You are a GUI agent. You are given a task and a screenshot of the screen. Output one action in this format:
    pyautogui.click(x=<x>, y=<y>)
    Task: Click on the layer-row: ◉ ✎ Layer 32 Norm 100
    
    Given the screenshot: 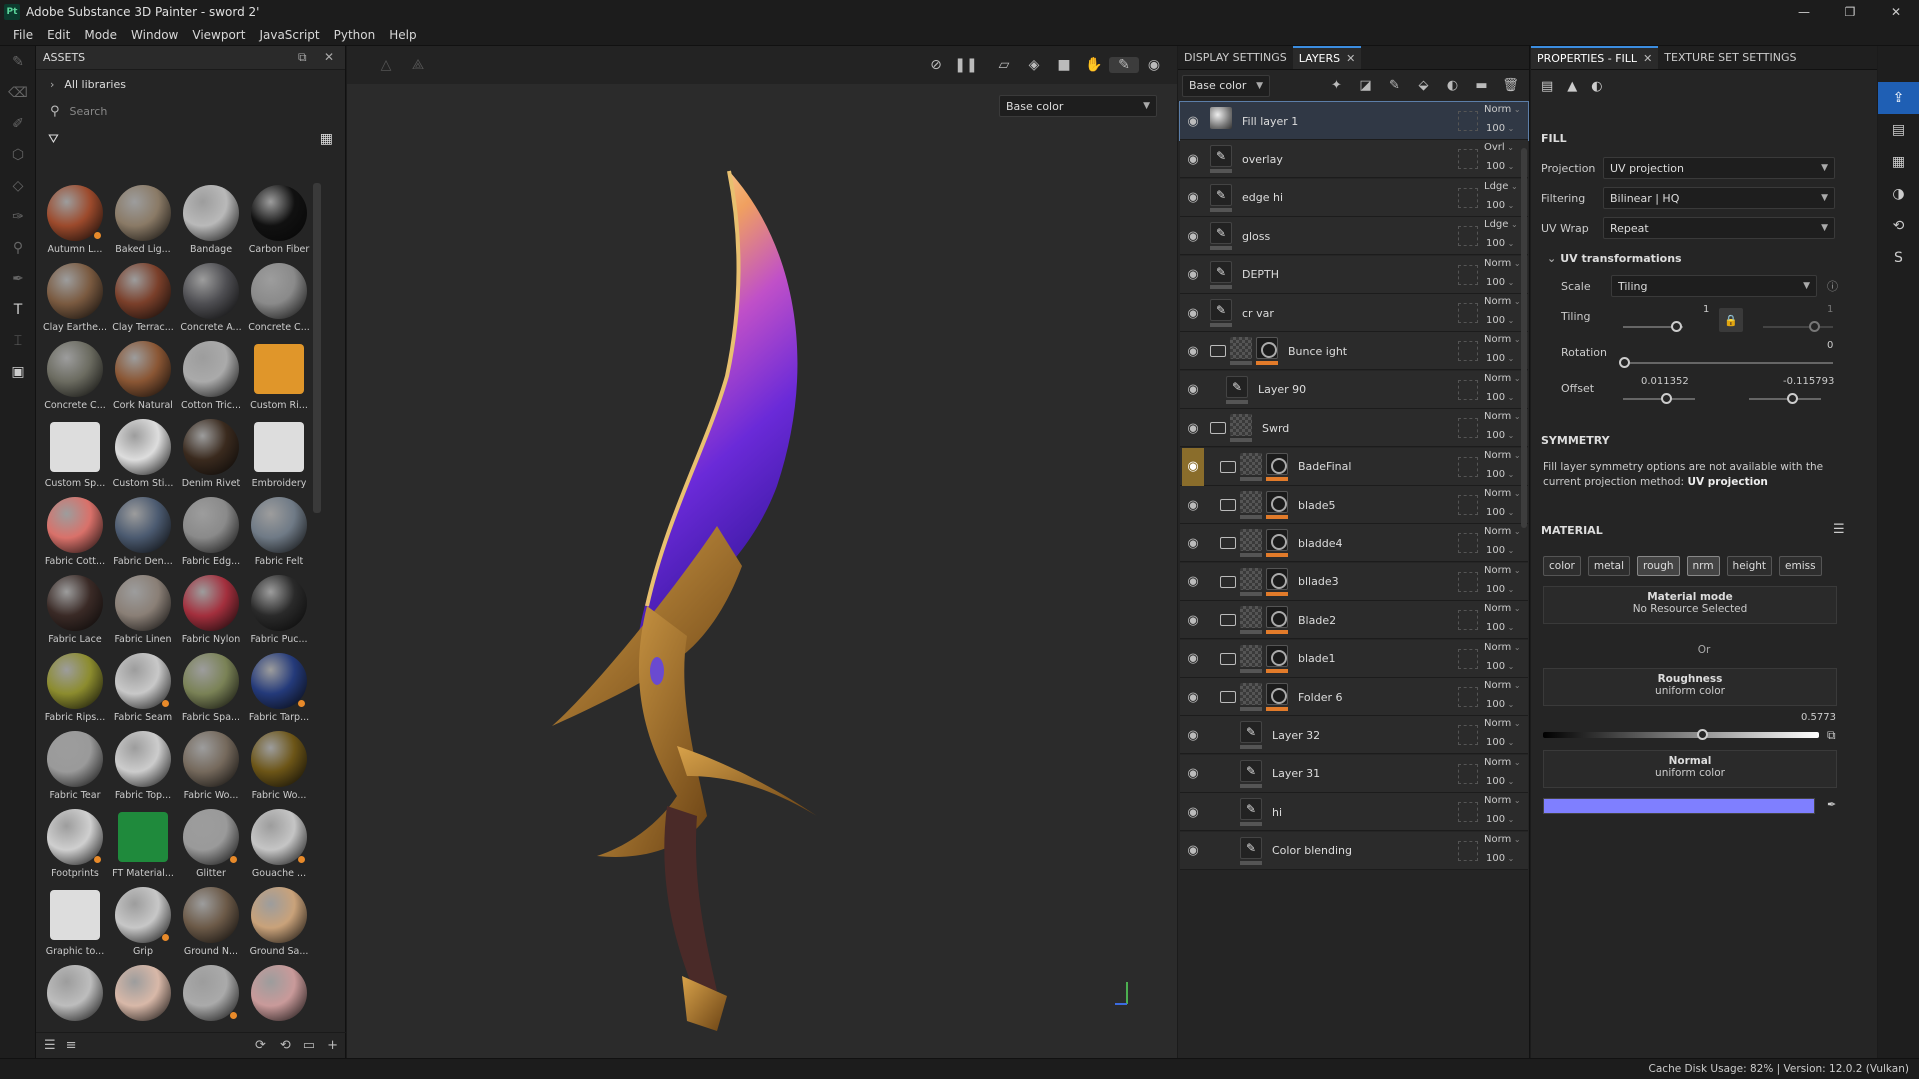 What is the action you would take?
    pyautogui.click(x=1354, y=735)
    